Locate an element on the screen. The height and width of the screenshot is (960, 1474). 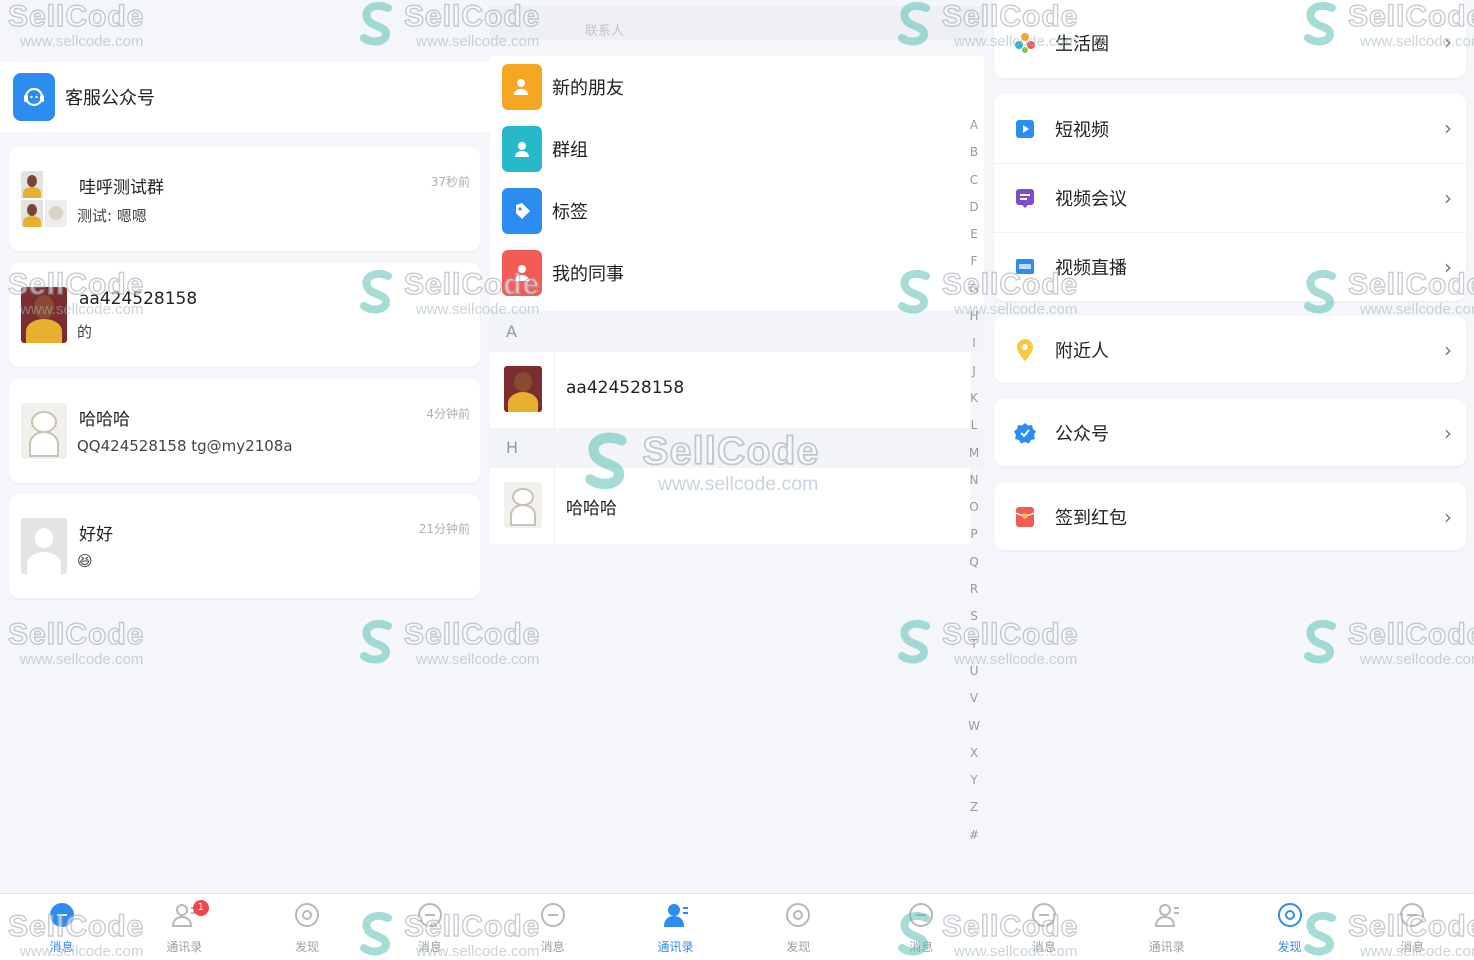
live-item: 视频直播 › is located at coordinates (1230, 266).